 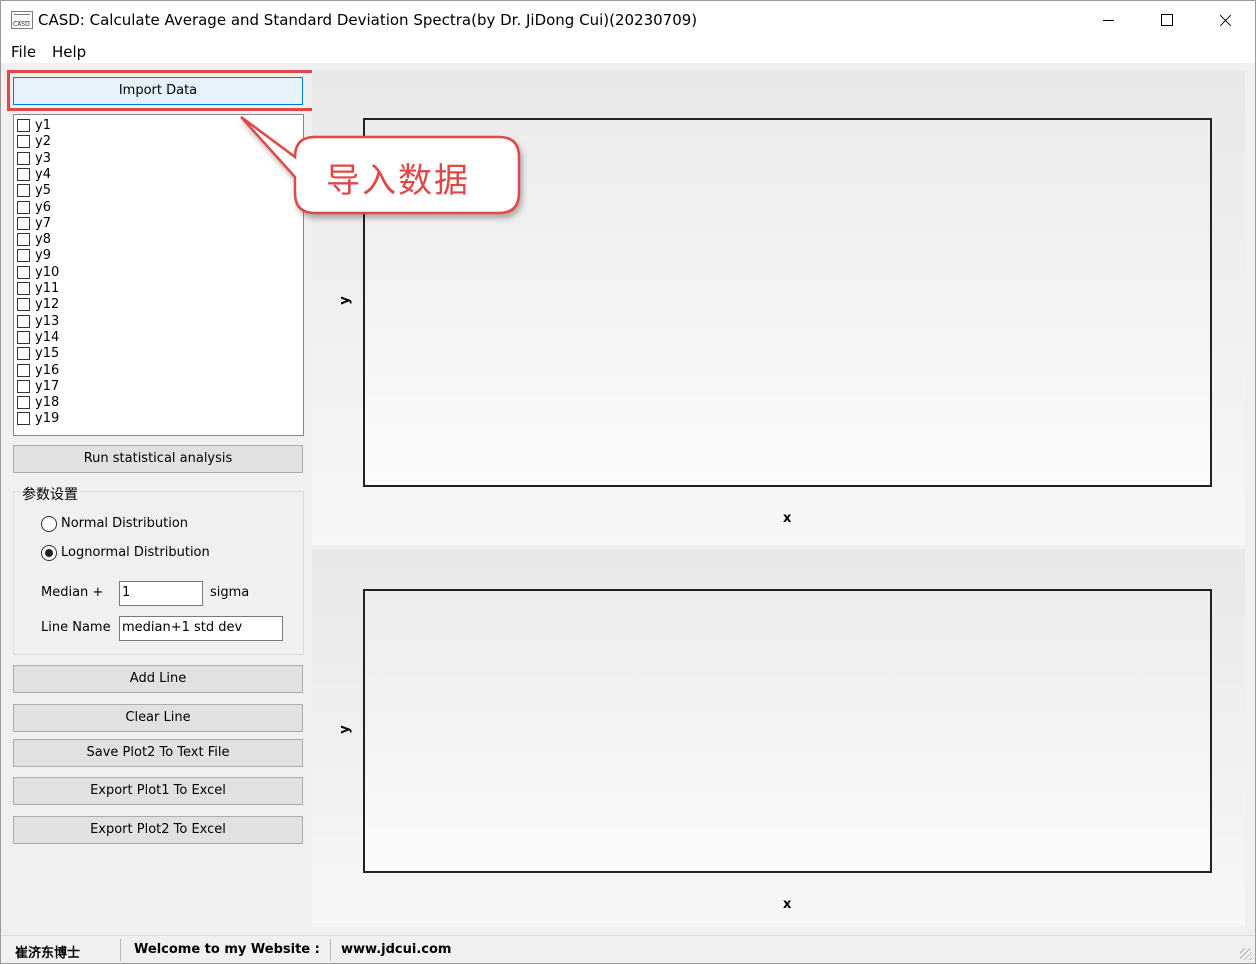 I want to click on menu-bar: File Help, so click(x=628, y=51).